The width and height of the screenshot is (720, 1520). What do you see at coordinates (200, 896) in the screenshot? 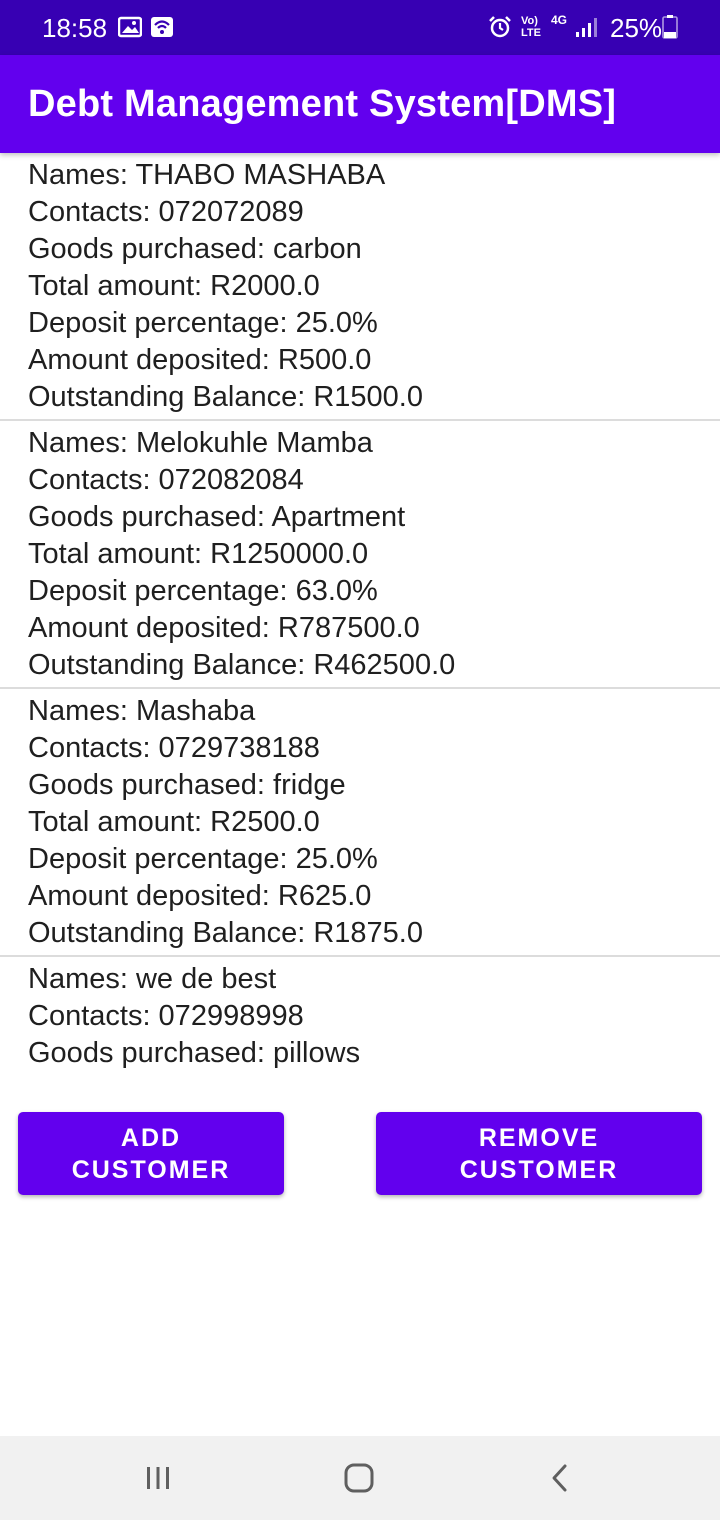
I see `customer-amount-deposited: Amount deposited: R625.0` at bounding box center [200, 896].